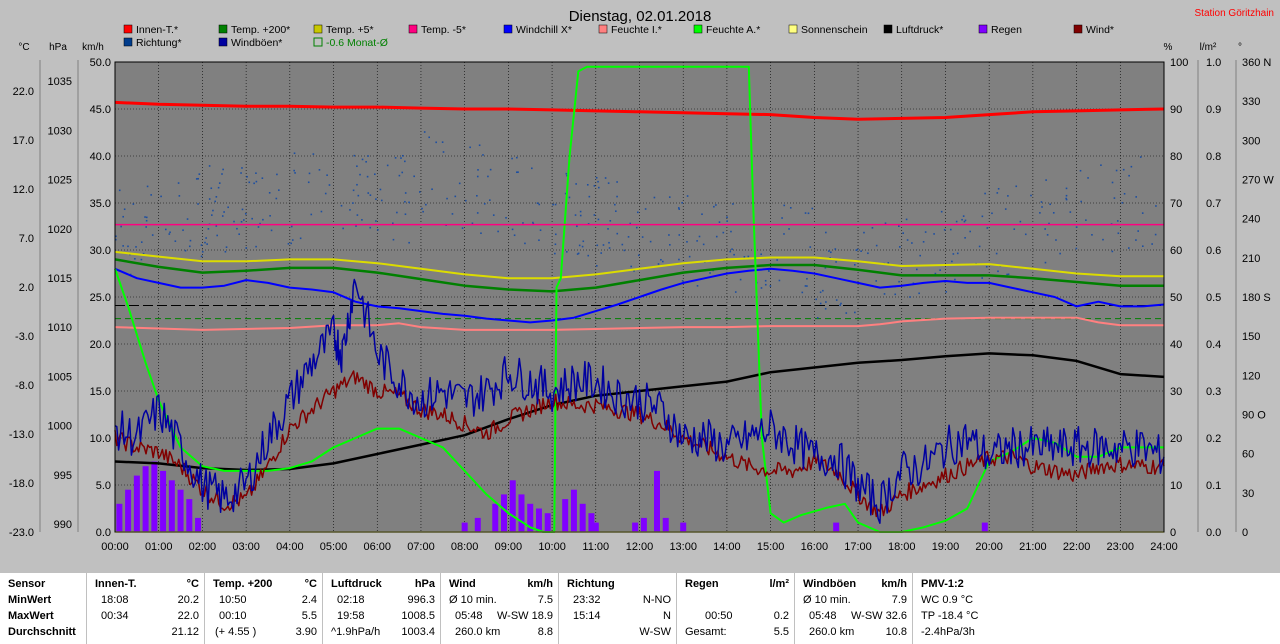 The width and height of the screenshot is (1280, 644). What do you see at coordinates (24, 386) in the screenshot?
I see `temp-tick-label: -8.0` at bounding box center [24, 386].